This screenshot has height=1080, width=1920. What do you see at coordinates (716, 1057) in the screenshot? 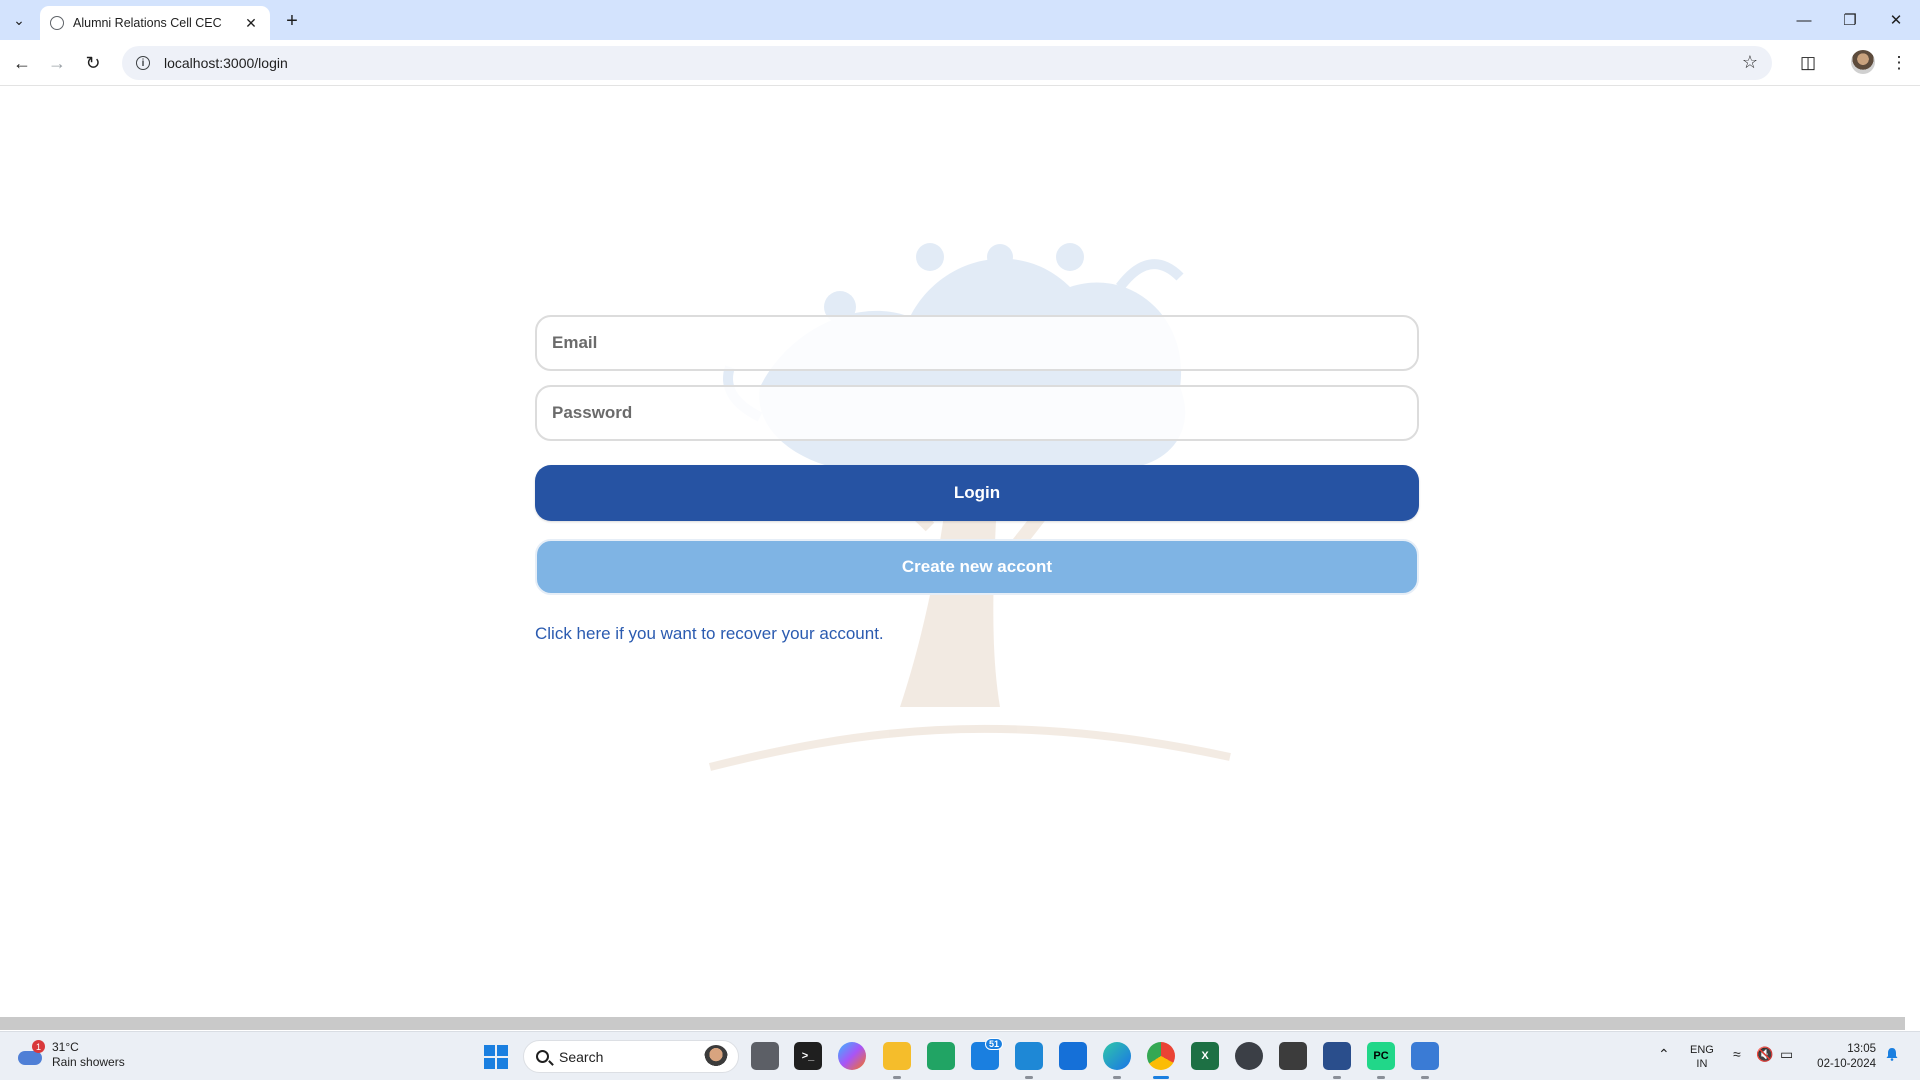
I see `search-highlight-image` at bounding box center [716, 1057].